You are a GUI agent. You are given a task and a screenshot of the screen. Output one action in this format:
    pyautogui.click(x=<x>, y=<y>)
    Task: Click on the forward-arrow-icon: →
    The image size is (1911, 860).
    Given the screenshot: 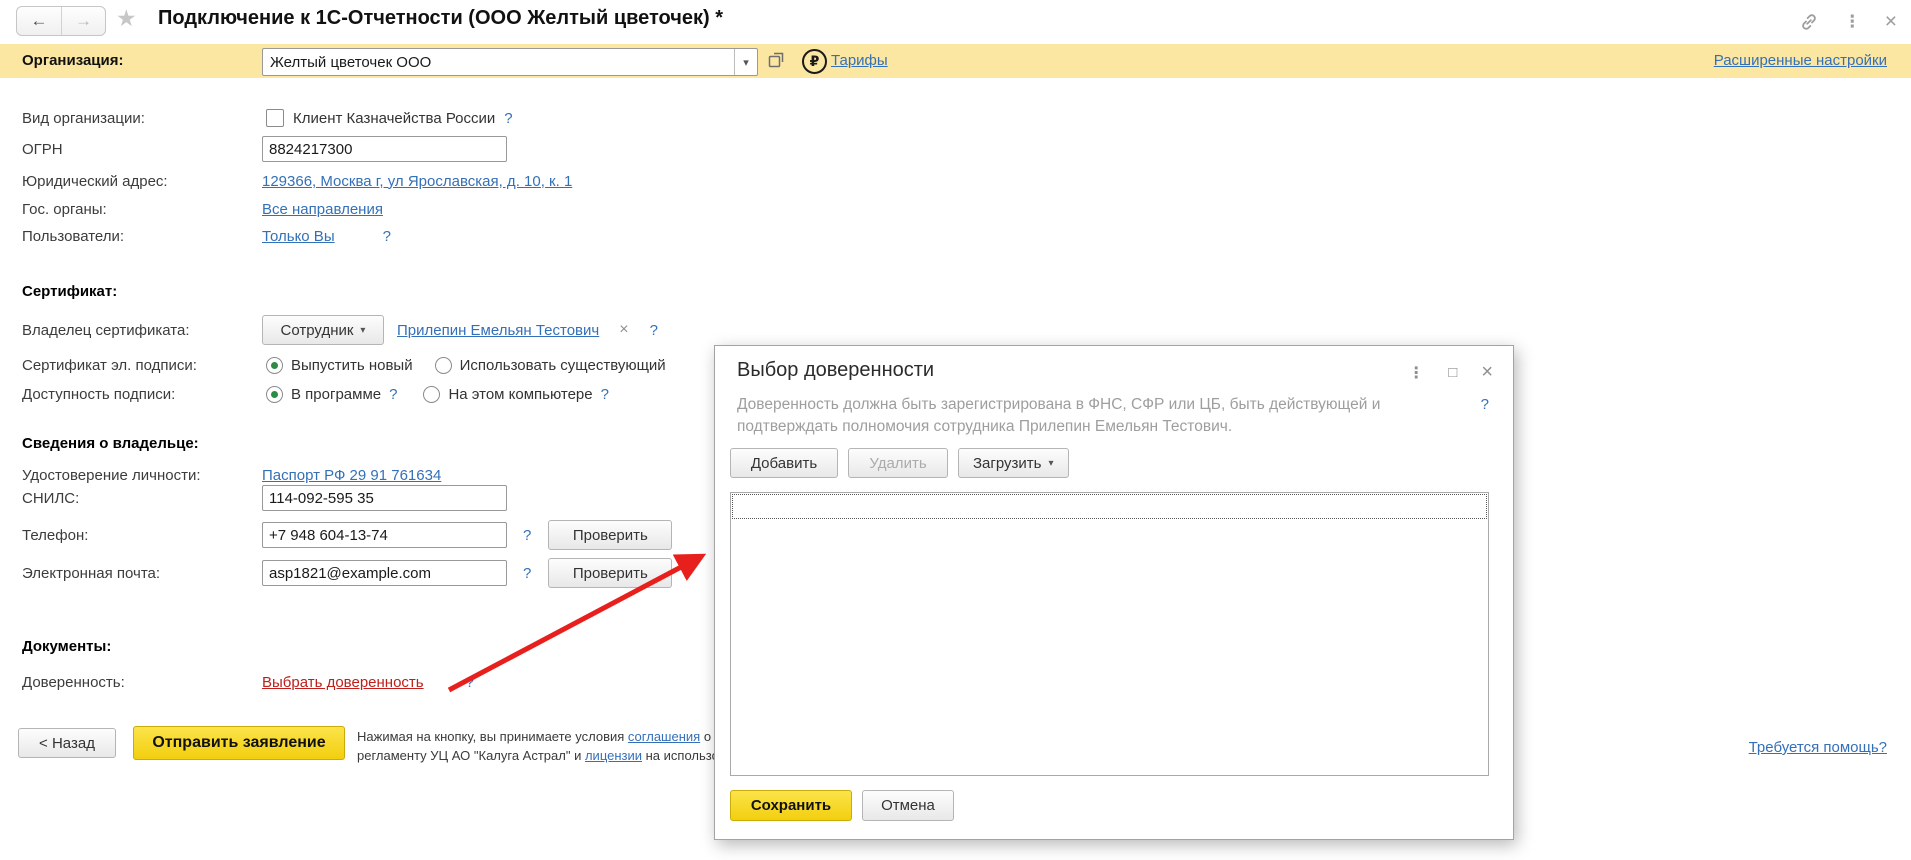 What is the action you would take?
    pyautogui.click(x=83, y=20)
    